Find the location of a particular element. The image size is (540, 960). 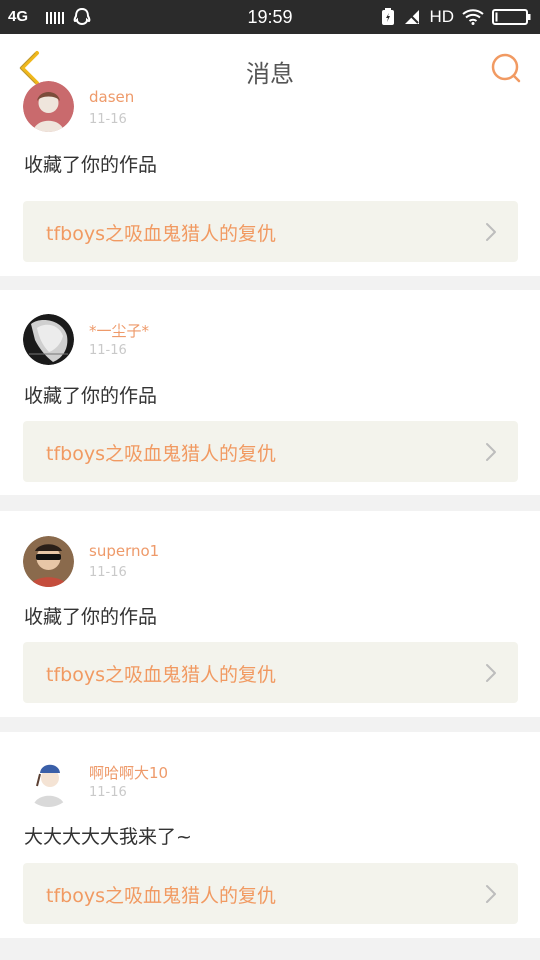

page-title: 消息 is located at coordinates (270, 74).